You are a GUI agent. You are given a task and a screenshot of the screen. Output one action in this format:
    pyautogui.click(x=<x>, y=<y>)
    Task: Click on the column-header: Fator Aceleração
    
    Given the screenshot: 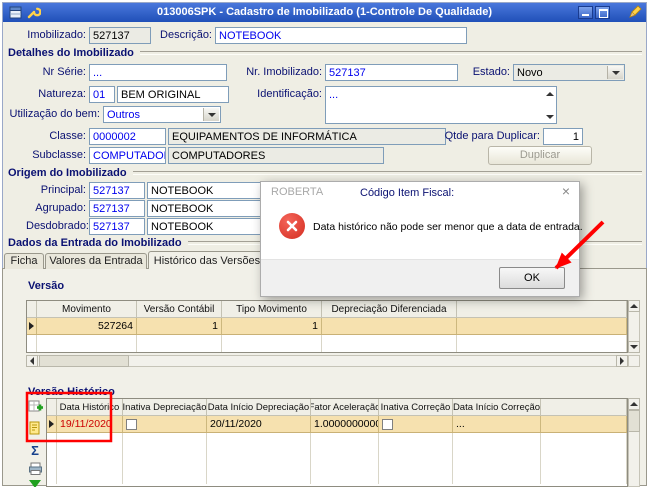 What is the action you would take?
    pyautogui.click(x=345, y=407)
    